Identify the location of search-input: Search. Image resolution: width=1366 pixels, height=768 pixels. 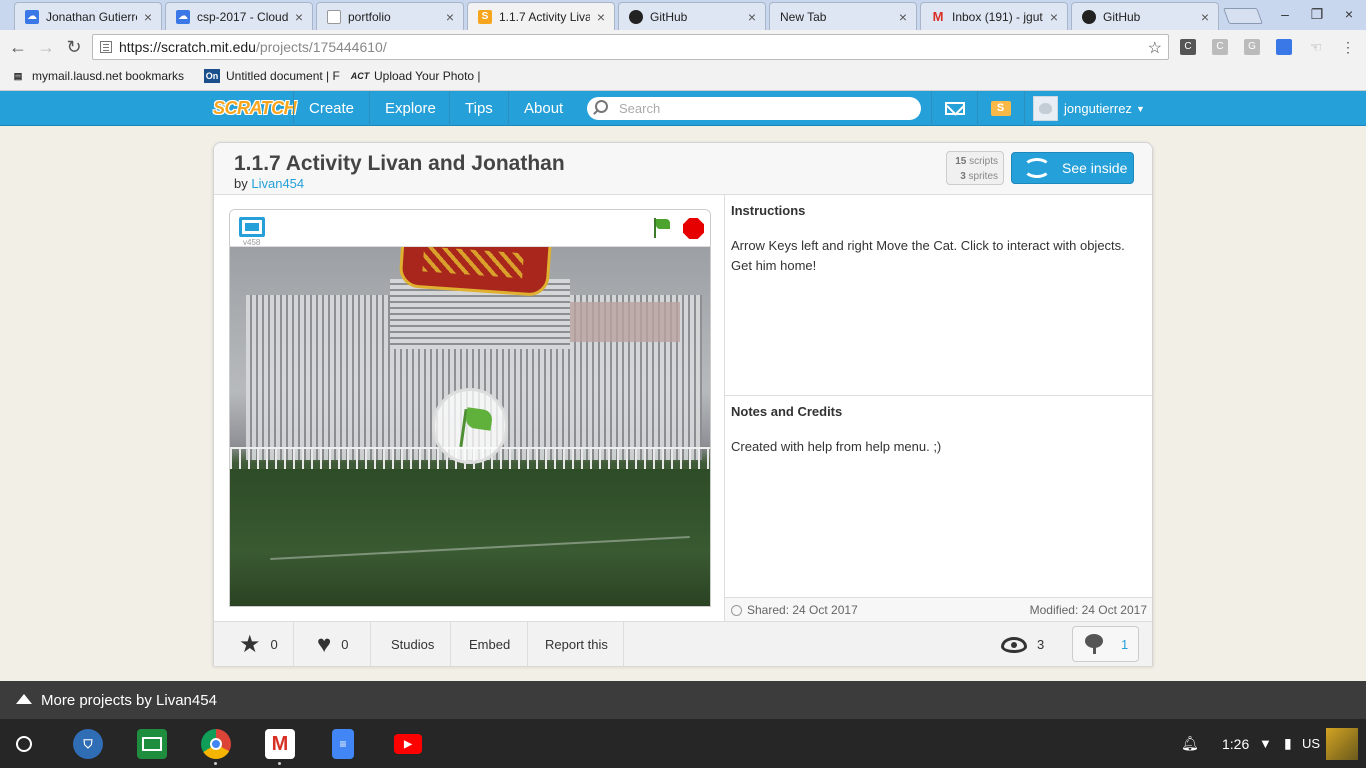
(754, 108).